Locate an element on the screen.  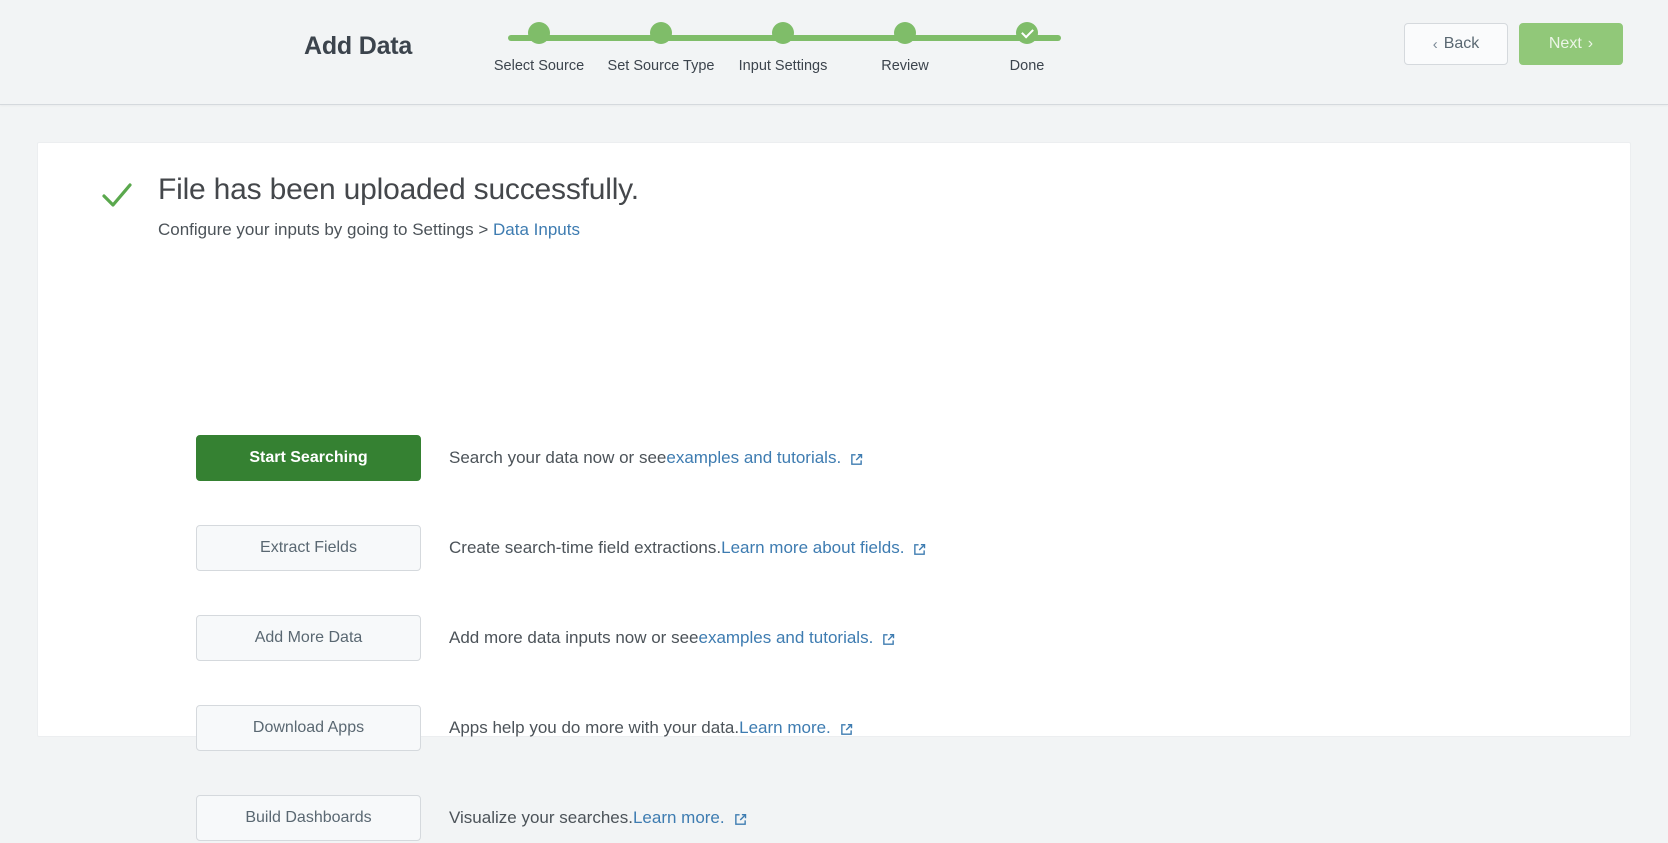
start-searching-button: Start Searching is located at coordinates (308, 458).